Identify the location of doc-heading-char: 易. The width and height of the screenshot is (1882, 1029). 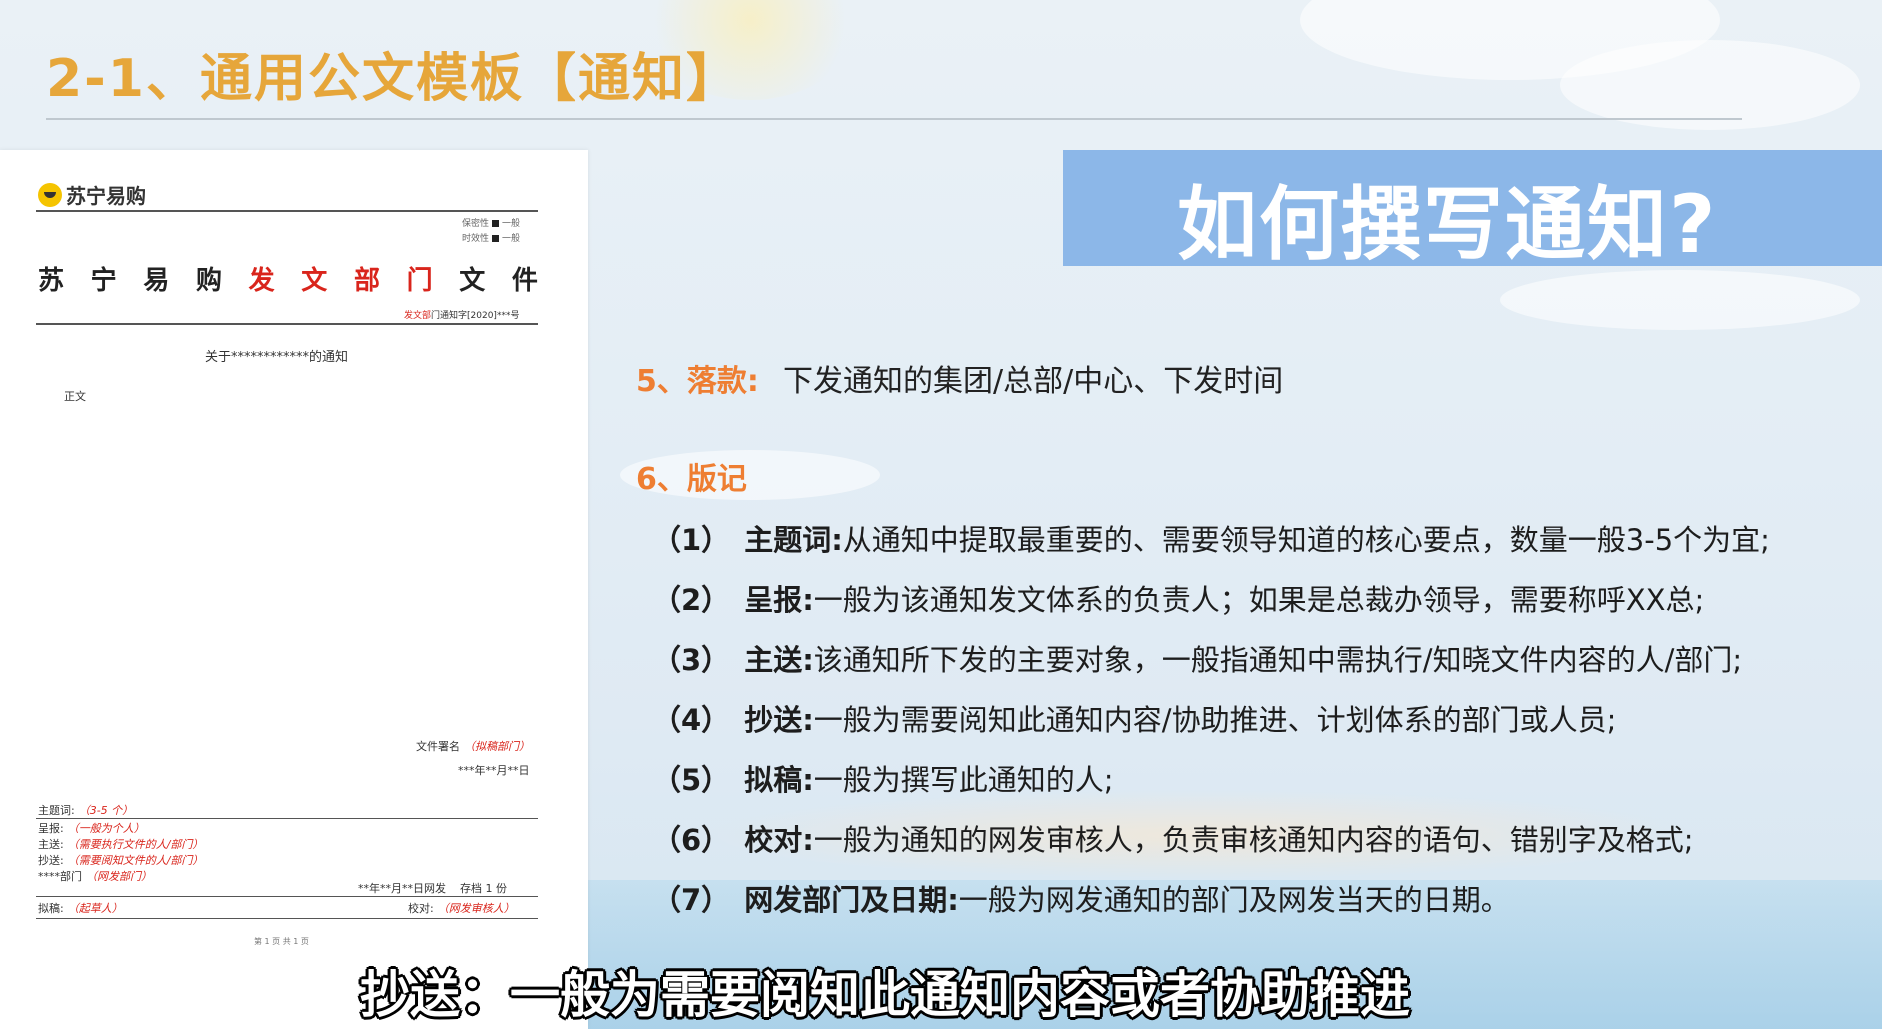
(156, 281).